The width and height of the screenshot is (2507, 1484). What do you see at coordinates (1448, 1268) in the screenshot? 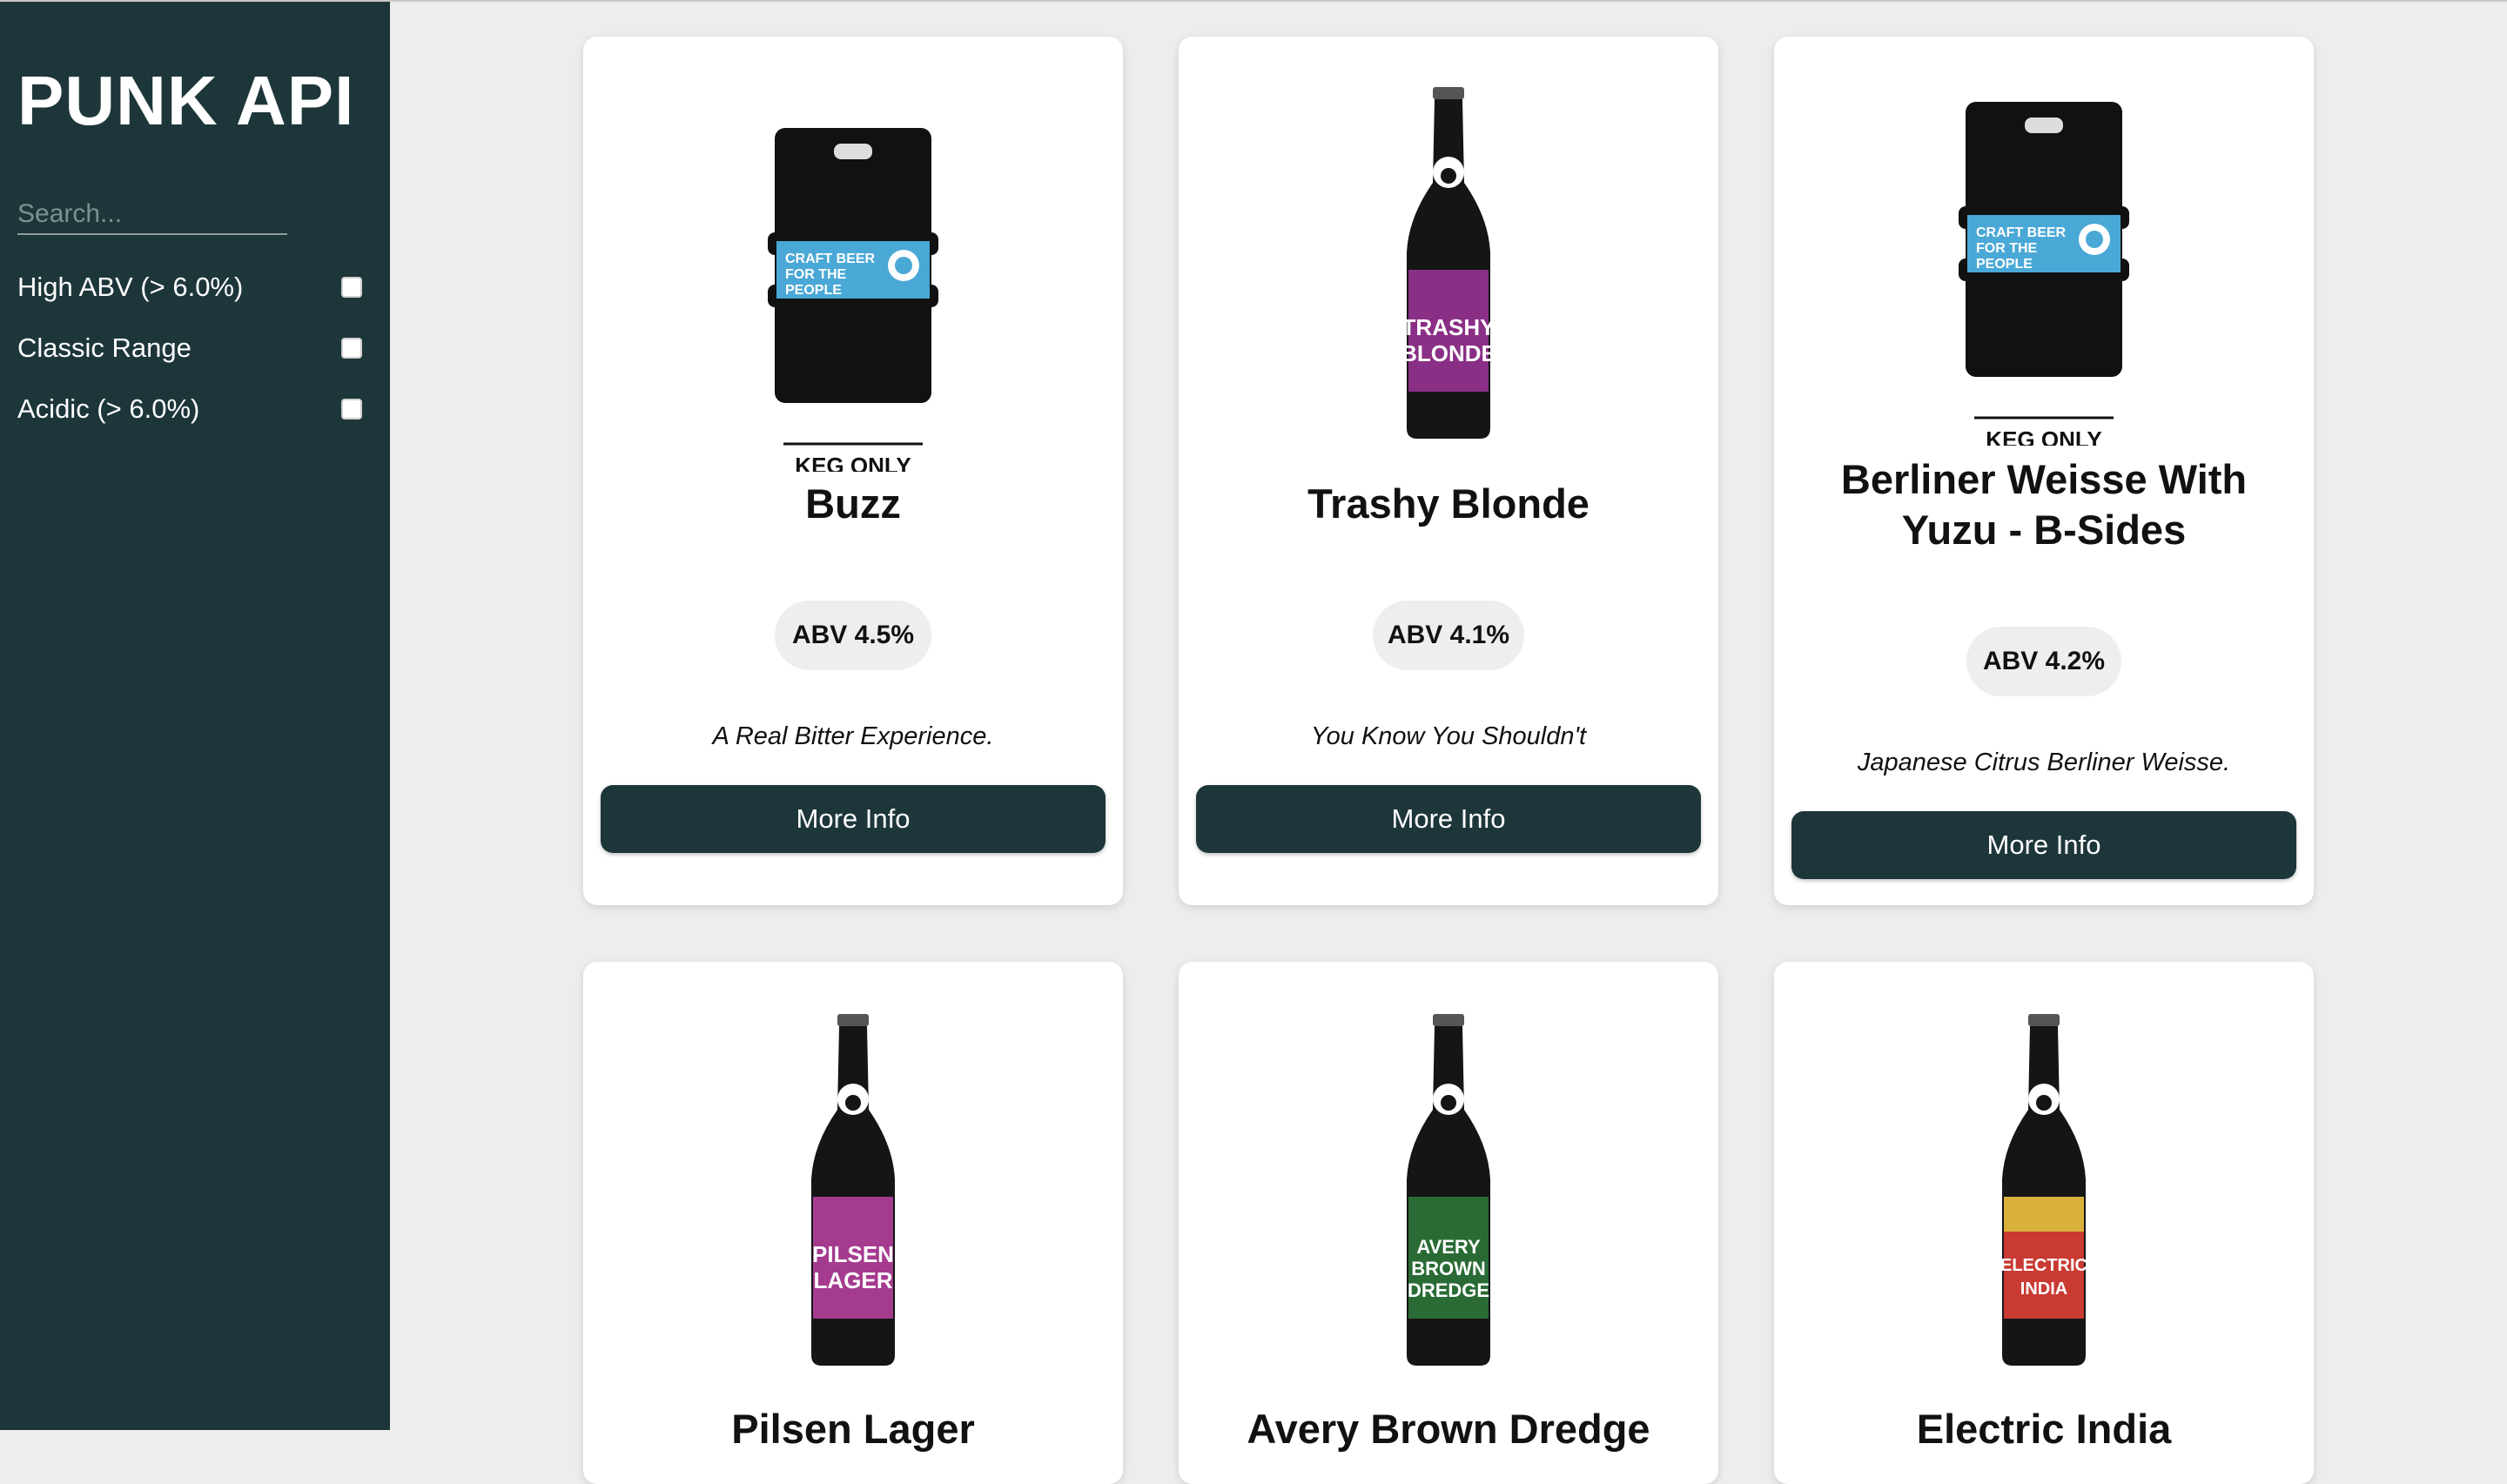
I see `svg-text: BROWN` at bounding box center [1448, 1268].